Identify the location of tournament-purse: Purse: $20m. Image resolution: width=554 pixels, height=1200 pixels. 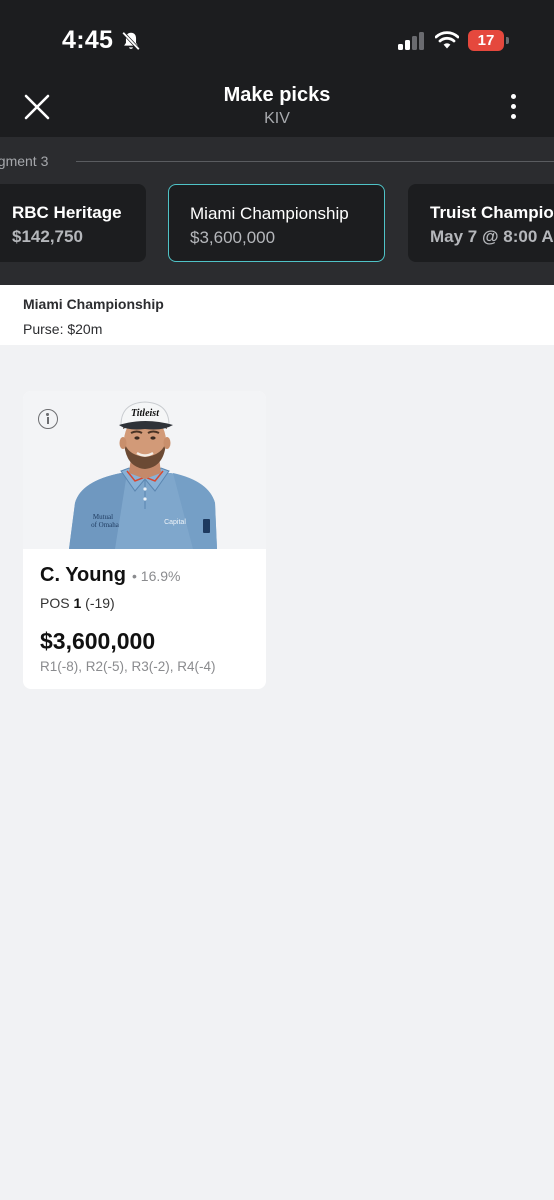
(63, 329).